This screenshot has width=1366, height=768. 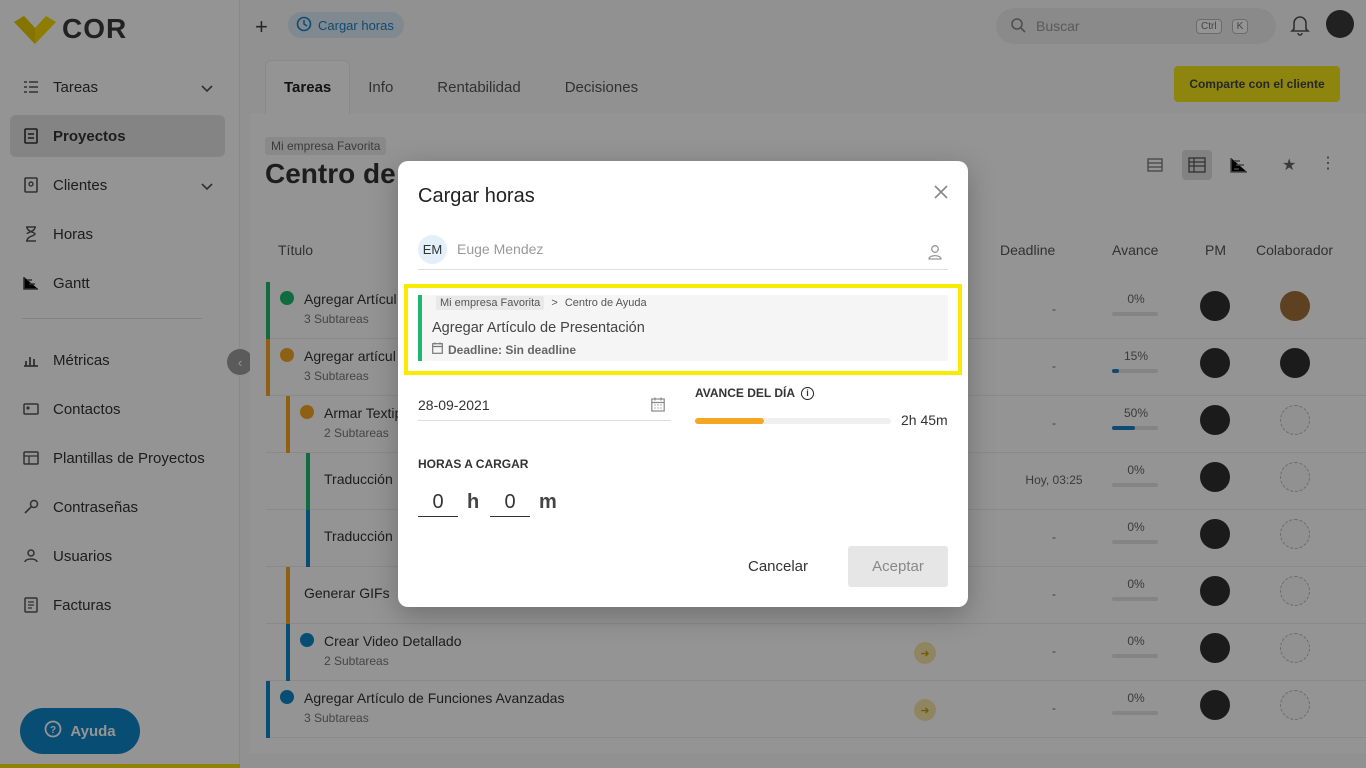 What do you see at coordinates (473, 464) in the screenshot?
I see `horas-a-cargar-label: HORAS A CARGAR` at bounding box center [473, 464].